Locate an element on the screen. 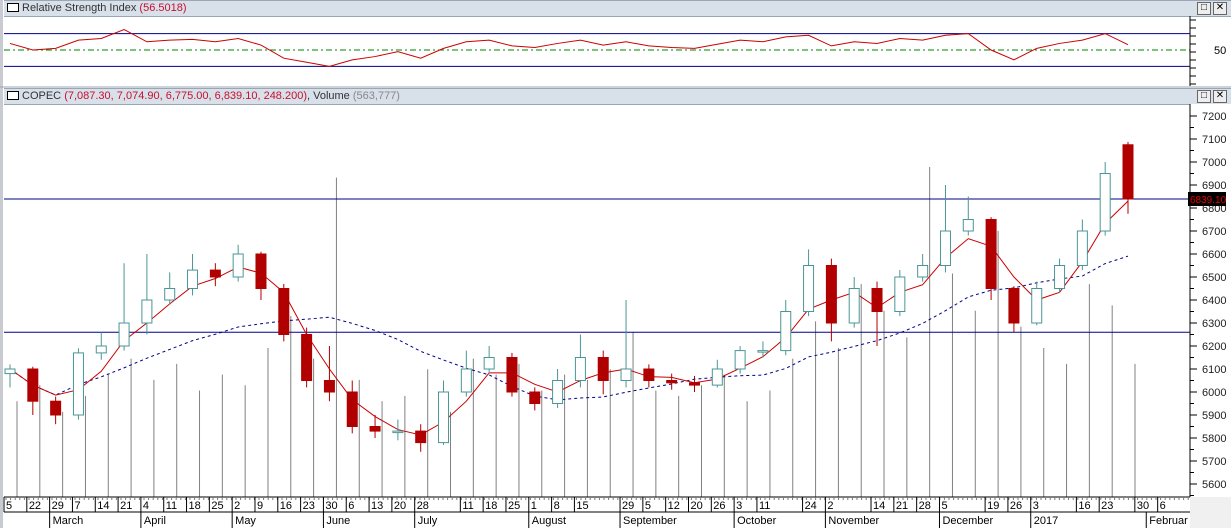  month-label: March is located at coordinates (68, 521).